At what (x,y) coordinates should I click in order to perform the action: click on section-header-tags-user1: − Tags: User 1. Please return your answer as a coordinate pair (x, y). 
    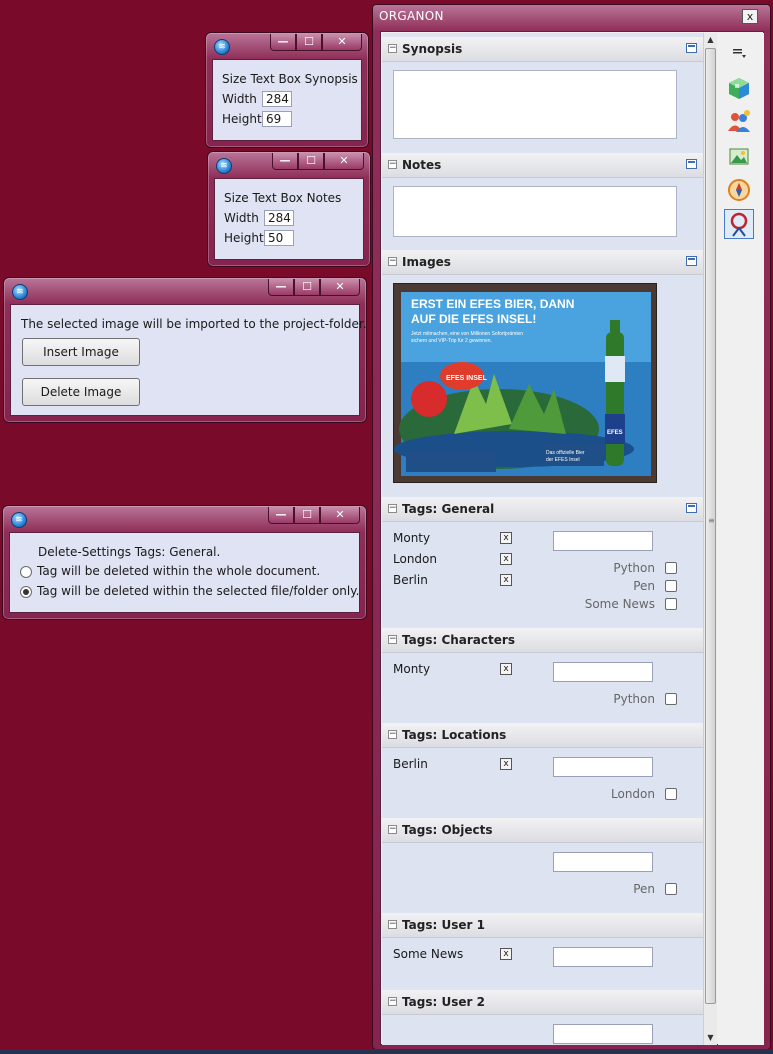
    Looking at the image, I should click on (542, 925).